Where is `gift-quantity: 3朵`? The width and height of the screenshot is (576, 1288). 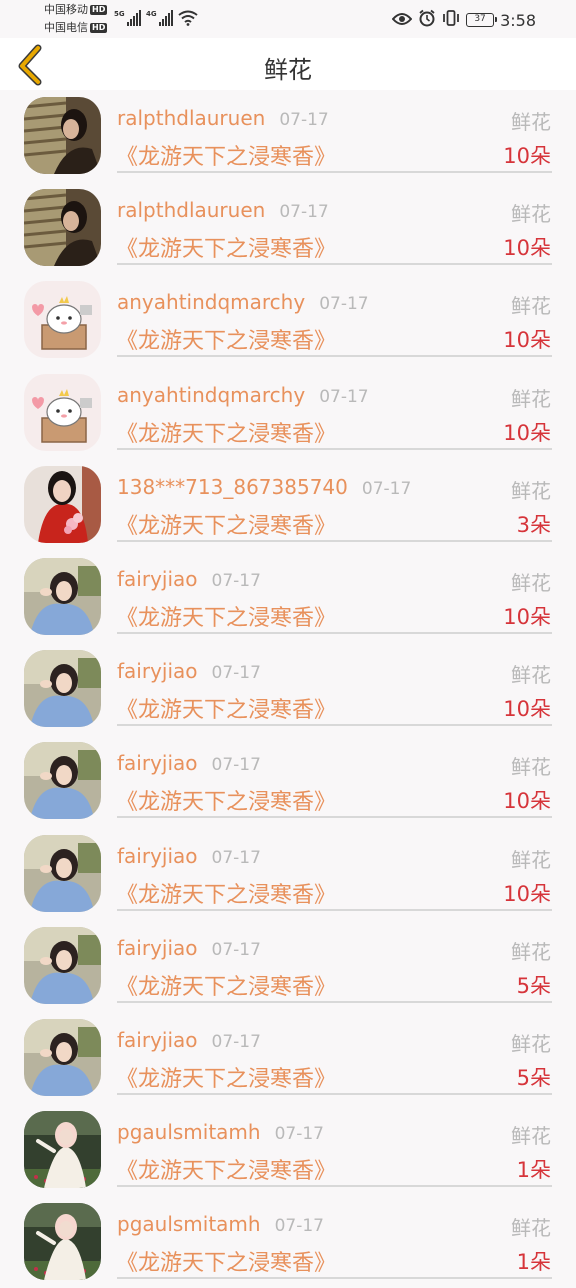 gift-quantity: 3朵 is located at coordinates (533, 524).